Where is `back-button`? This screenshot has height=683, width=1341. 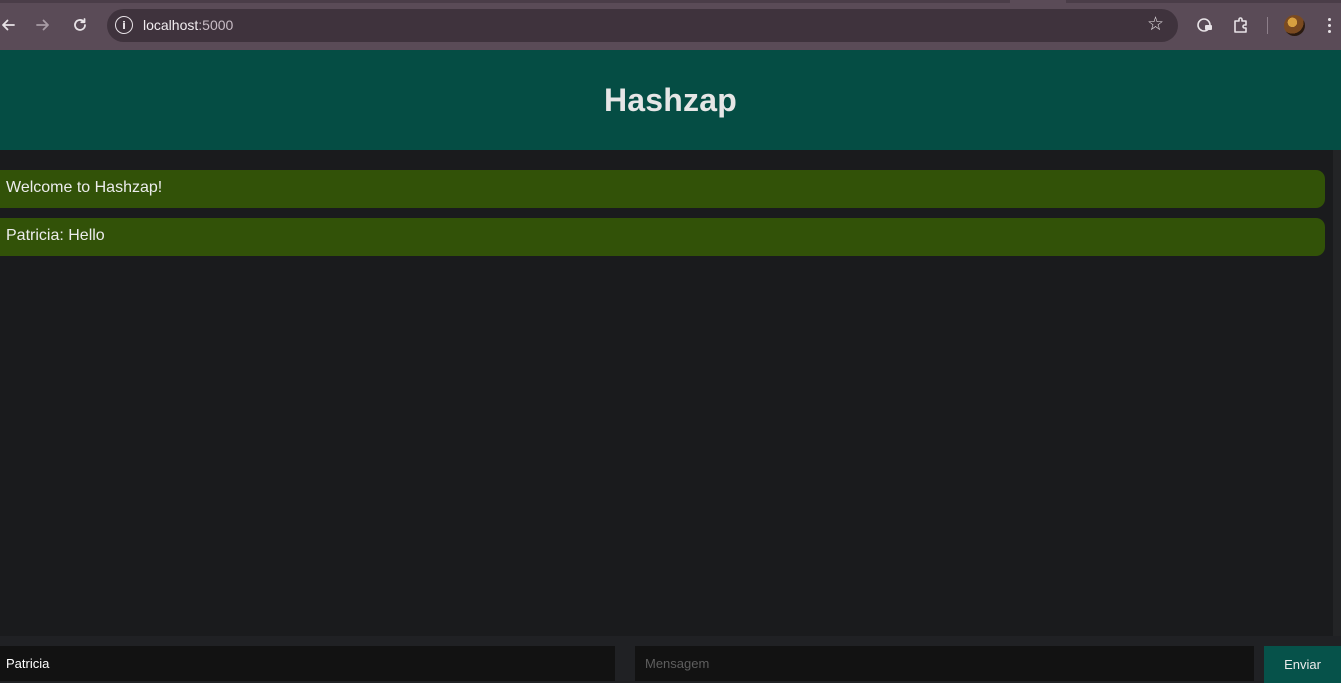 back-button is located at coordinates (10, 25).